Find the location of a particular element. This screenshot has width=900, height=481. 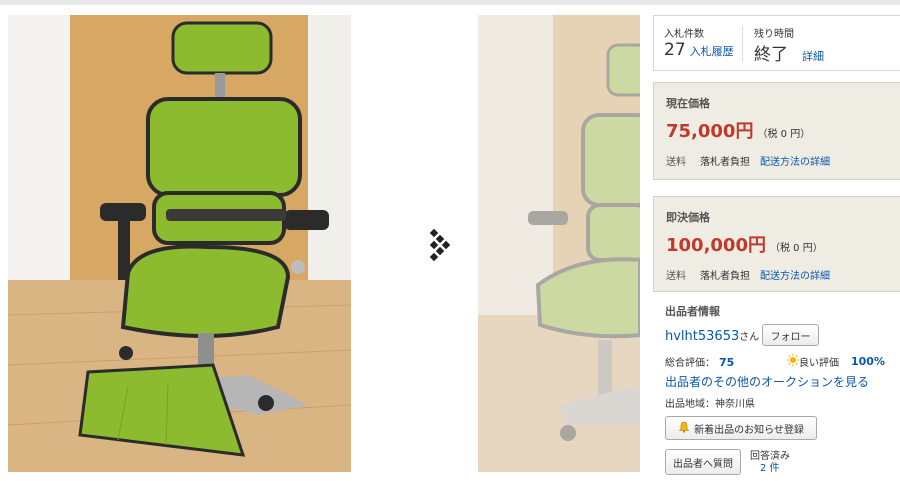

bid-summary-box: 入札件数 27 入札履歴 残り時間 終了 詳細 is located at coordinates (776, 43).